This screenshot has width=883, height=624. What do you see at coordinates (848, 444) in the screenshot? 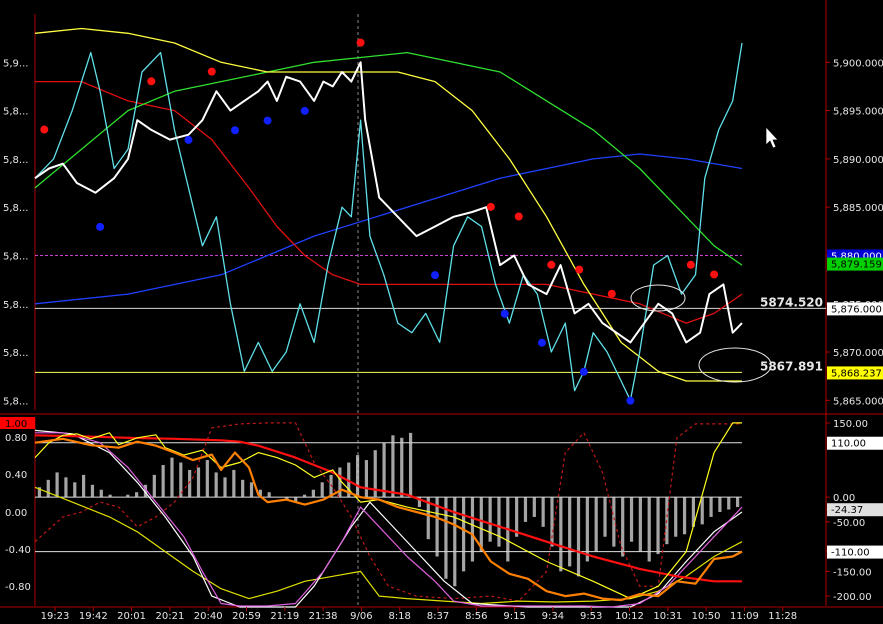
I see `osc-value-tag-label: 110.00` at bounding box center [848, 444].